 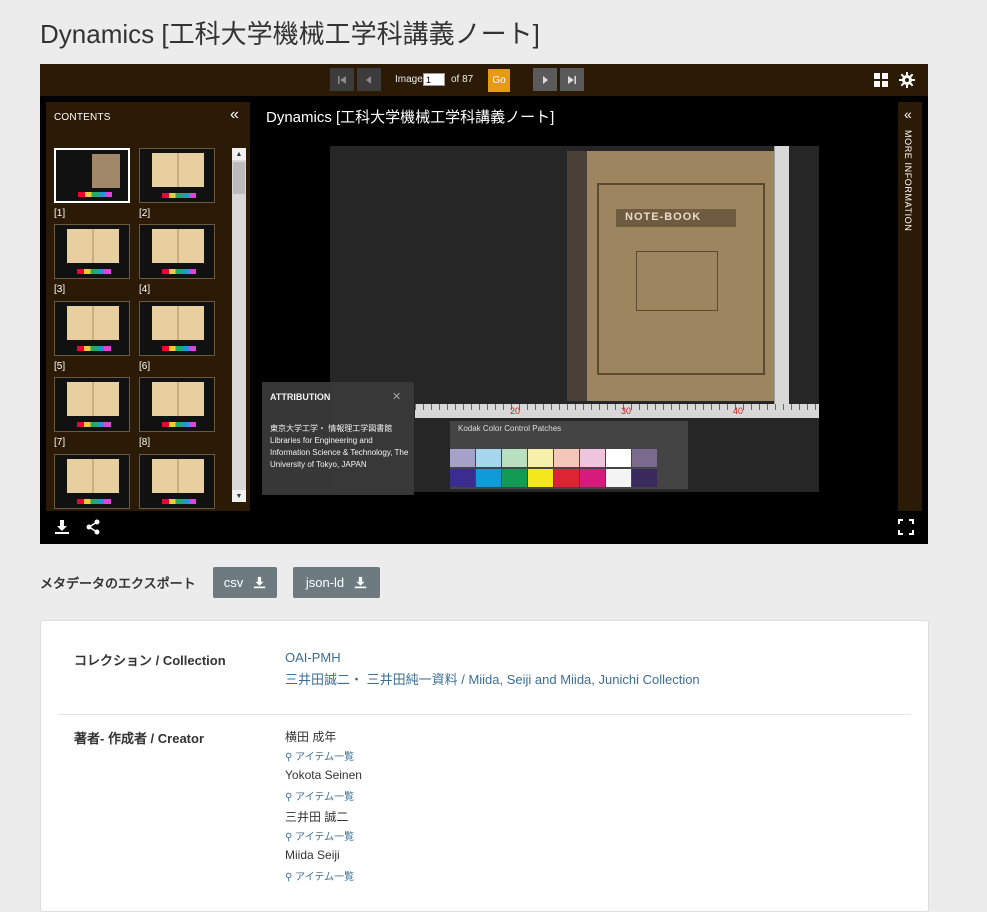 What do you see at coordinates (239, 325) in the screenshot?
I see `contents-scrollbar: ▲ ▼` at bounding box center [239, 325].